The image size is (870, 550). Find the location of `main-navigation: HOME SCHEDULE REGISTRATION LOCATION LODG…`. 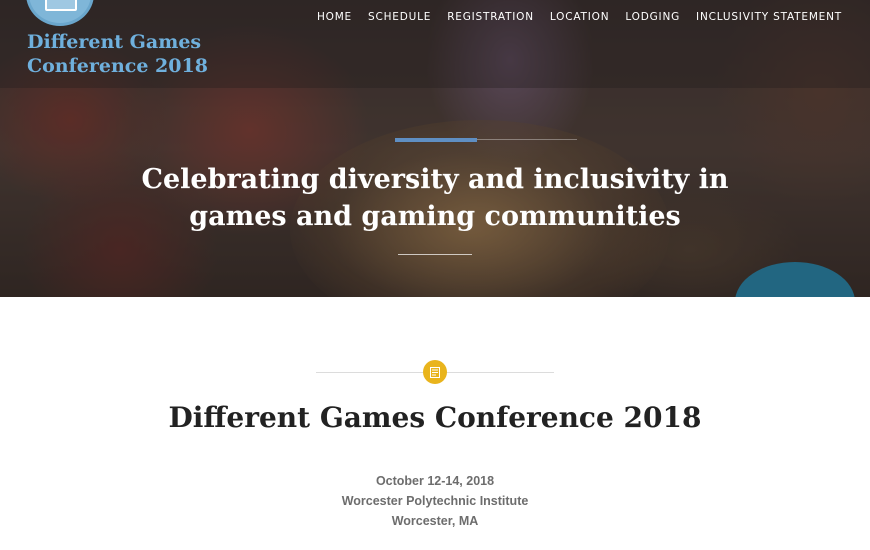

main-navigation: HOME SCHEDULE REGISTRATION LOCATION LODG… is located at coordinates (575, 17).